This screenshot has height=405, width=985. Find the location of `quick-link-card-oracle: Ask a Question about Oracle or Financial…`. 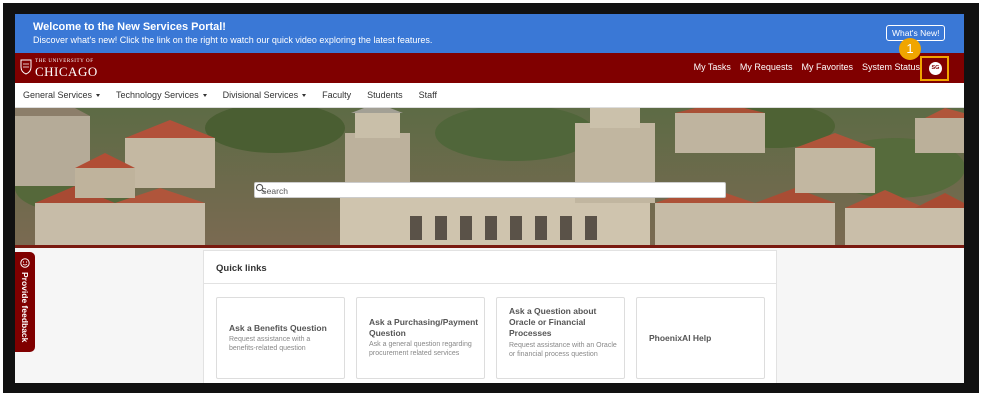

quick-link-card-oracle: Ask a Question about Oracle or Financial… is located at coordinates (560, 338).